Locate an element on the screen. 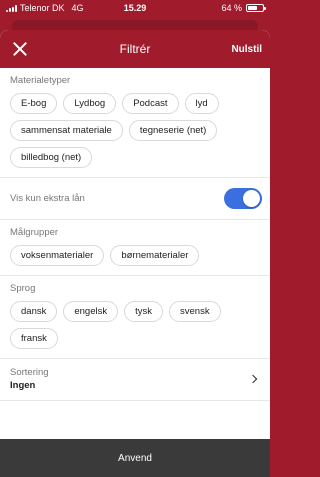  chip-fransk: fransk is located at coordinates (34, 338).